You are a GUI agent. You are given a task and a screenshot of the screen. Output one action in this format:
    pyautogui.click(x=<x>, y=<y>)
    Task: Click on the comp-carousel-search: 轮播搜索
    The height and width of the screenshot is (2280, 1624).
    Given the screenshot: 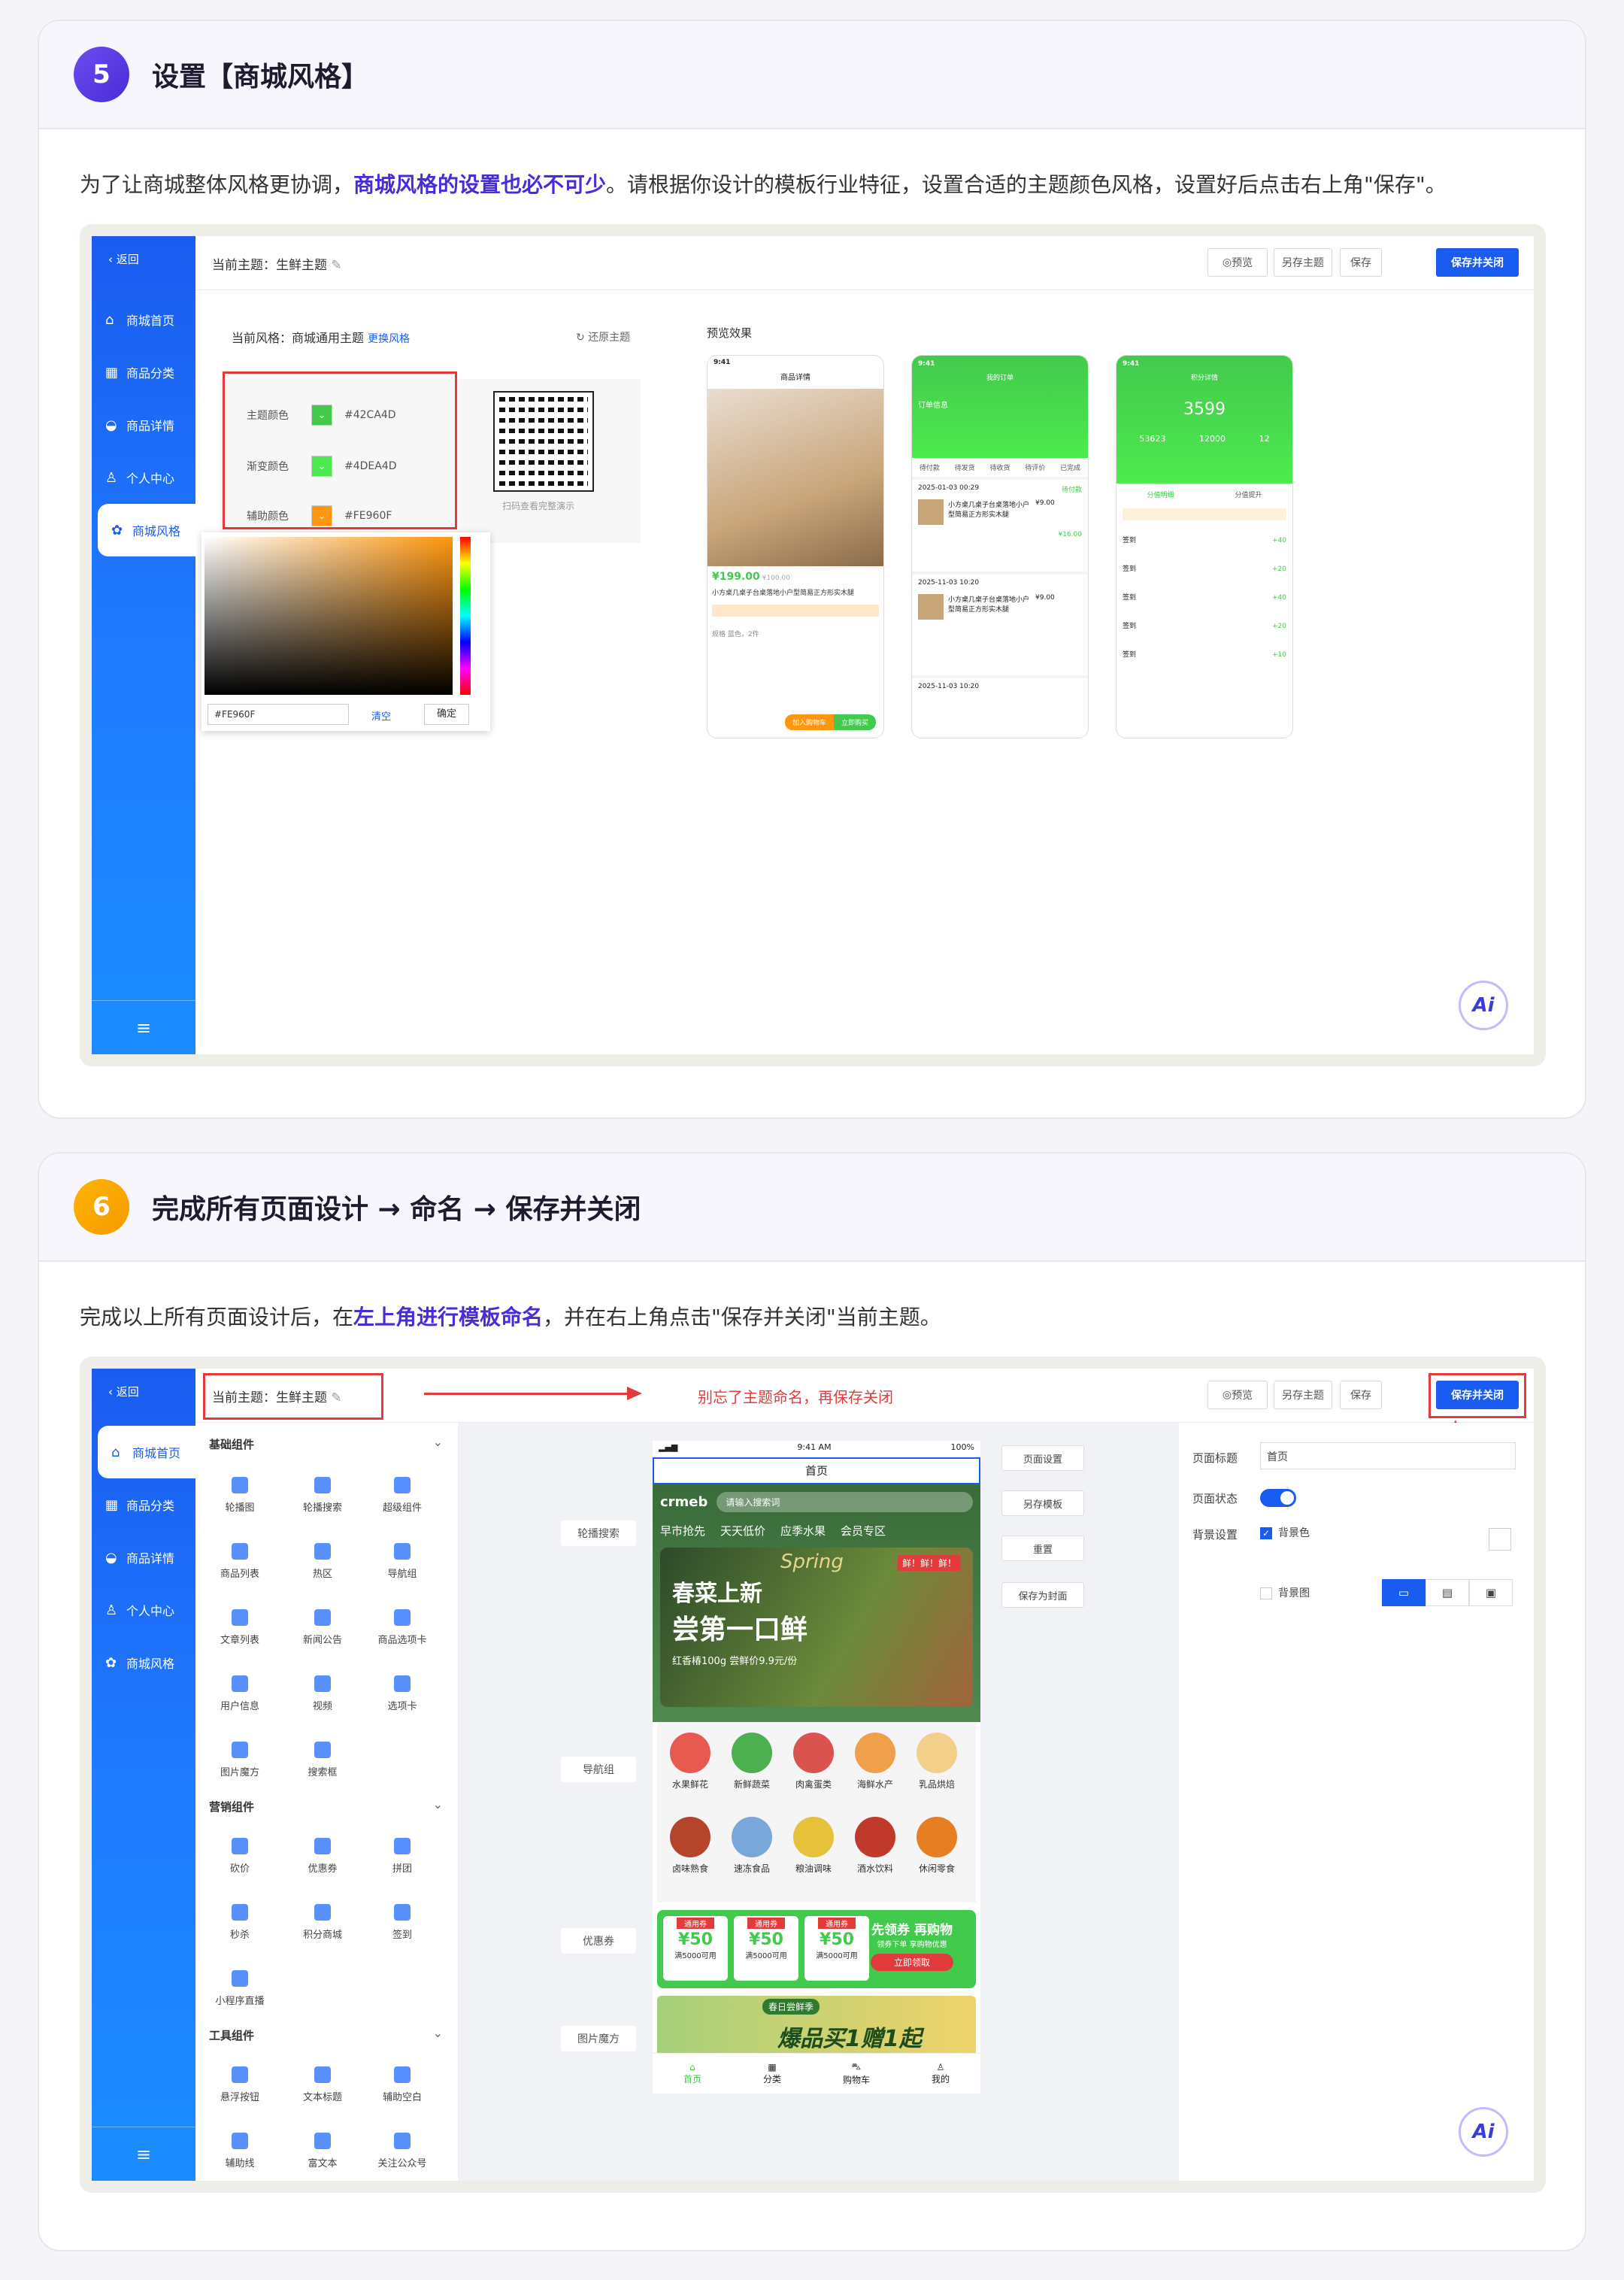 What is the action you would take?
    pyautogui.click(x=322, y=1495)
    